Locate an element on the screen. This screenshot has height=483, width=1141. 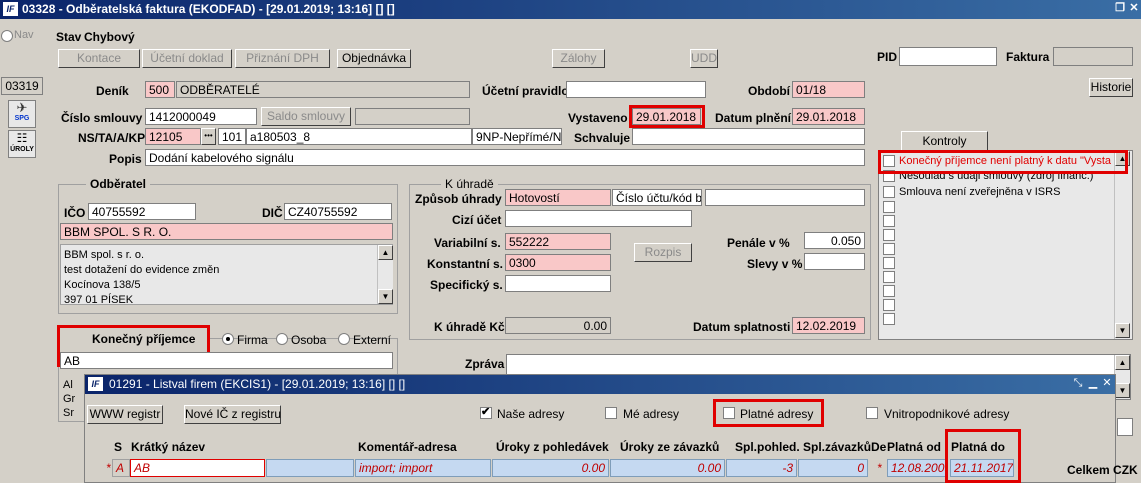
cell-platna-od: 12.08.2009 is located at coordinates (917, 468).